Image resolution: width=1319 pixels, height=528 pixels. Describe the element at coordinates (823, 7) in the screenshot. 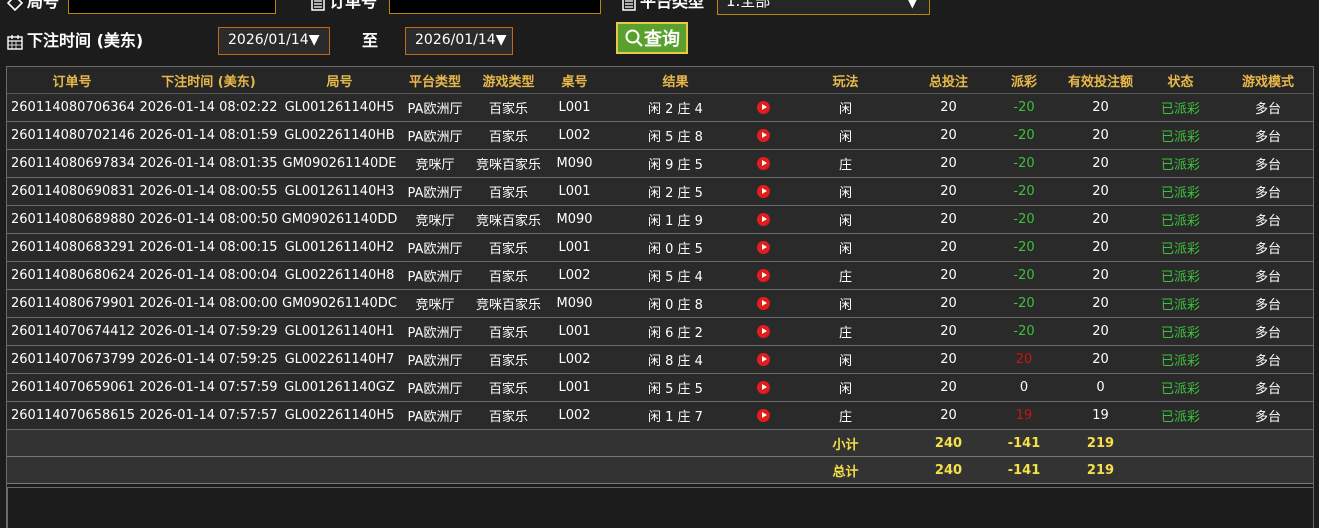

I see `platform-select: 1.全部 ▼` at that location.